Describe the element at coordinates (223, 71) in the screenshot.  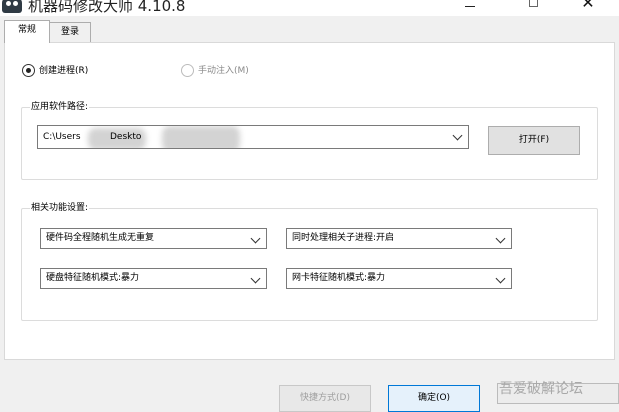
I see `manual-inject-label: 手动注入(M)` at that location.